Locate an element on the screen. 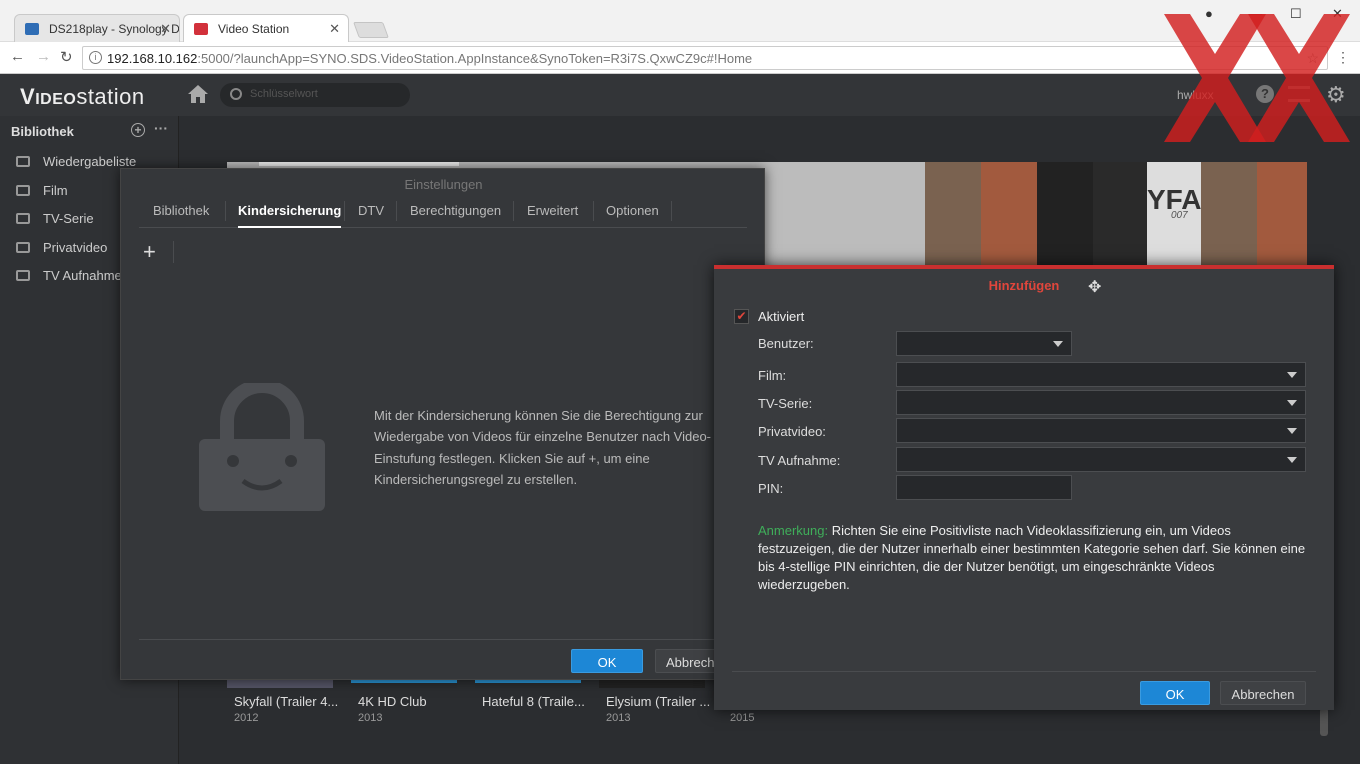 The height and width of the screenshot is (764, 1360). home-icon is located at coordinates (198, 94).